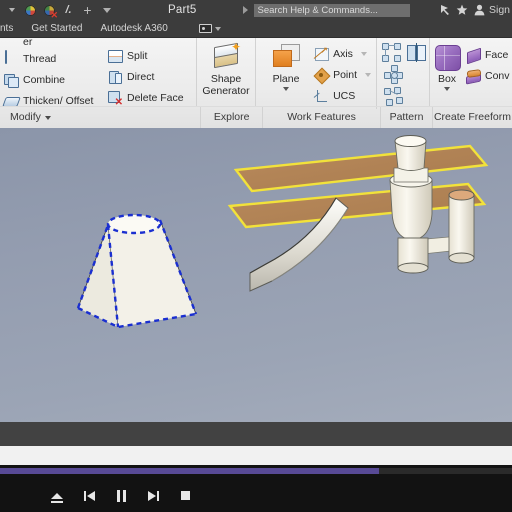 The height and width of the screenshot is (512, 512). What do you see at coordinates (56, 28) in the screenshot?
I see `tab-get-started: Get Started` at bounding box center [56, 28].